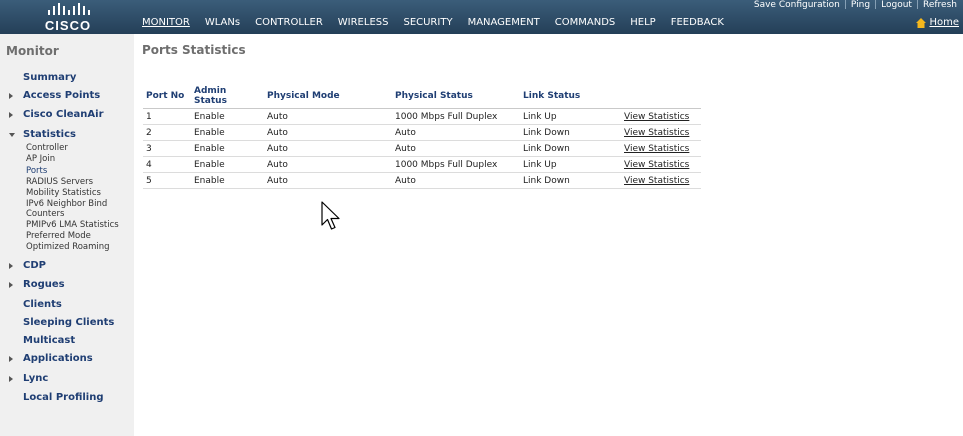 The height and width of the screenshot is (436, 963). What do you see at coordinates (34, 265) in the screenshot?
I see `sidebar-item-cdp: CDP` at bounding box center [34, 265].